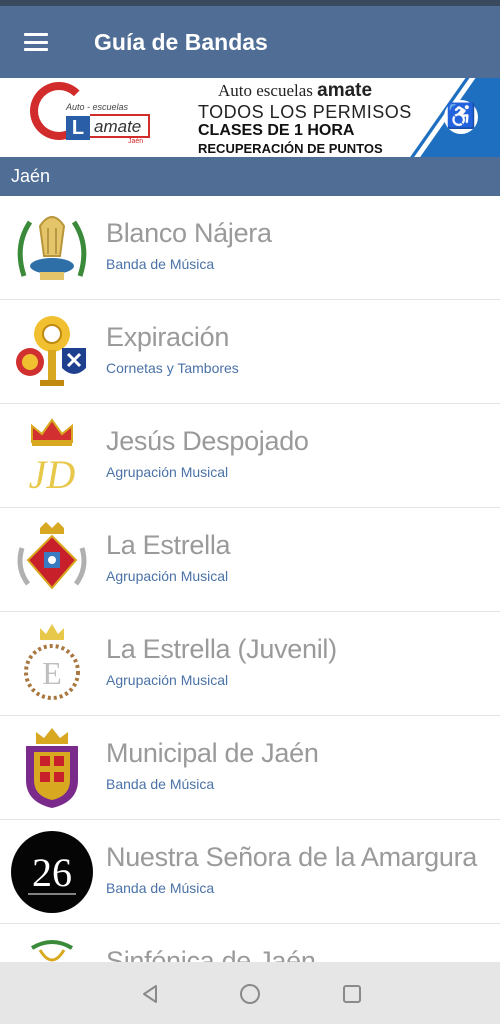 This screenshot has width=500, height=1024. What do you see at coordinates (168, 545) in the screenshot?
I see `band-name: La Estrella` at bounding box center [168, 545].